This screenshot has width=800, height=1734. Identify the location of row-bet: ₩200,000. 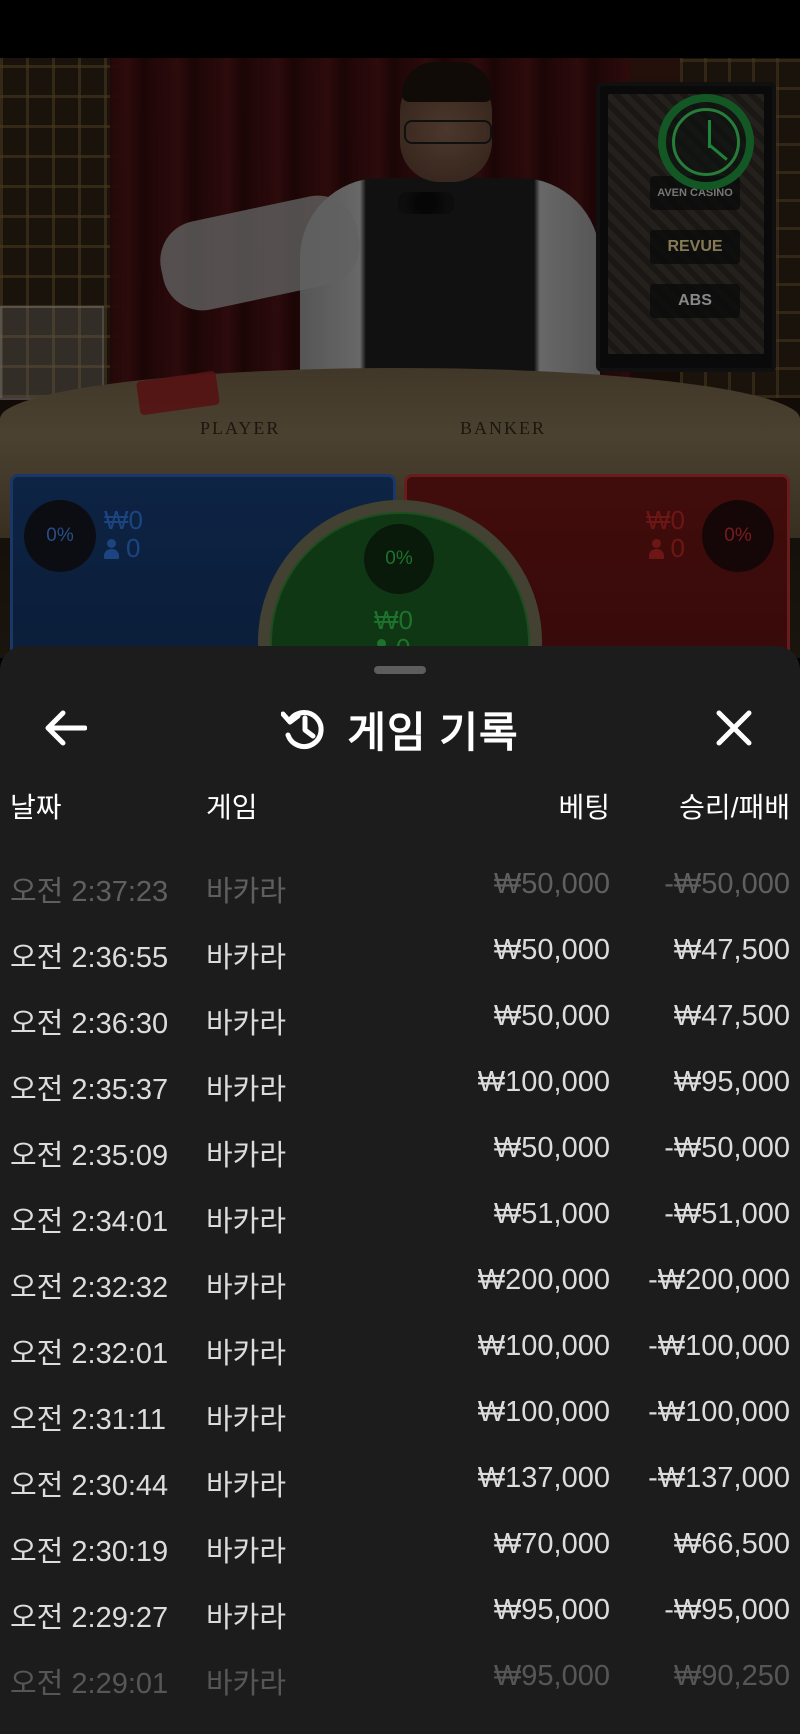
(543, 1280).